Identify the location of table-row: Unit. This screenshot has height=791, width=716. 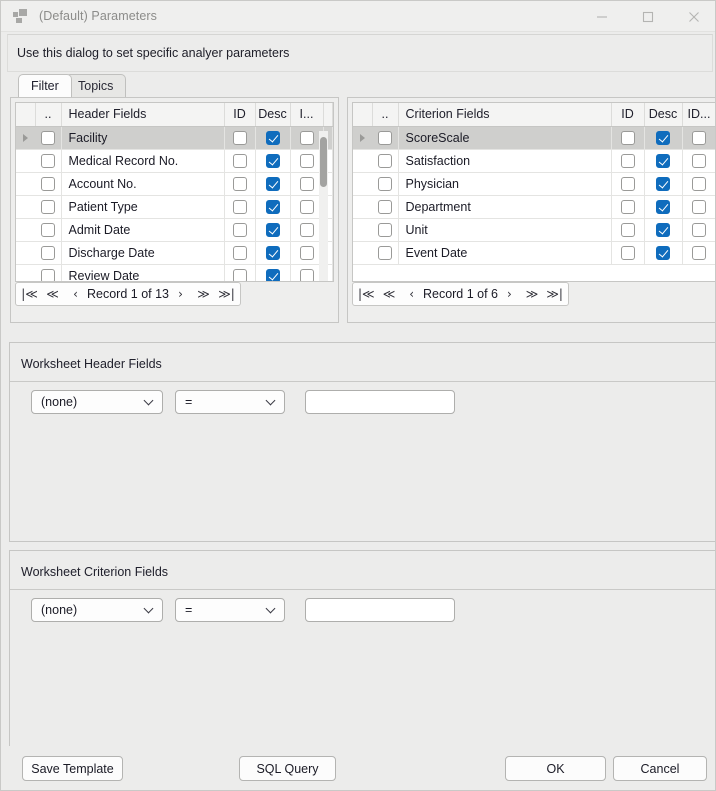
(534, 230).